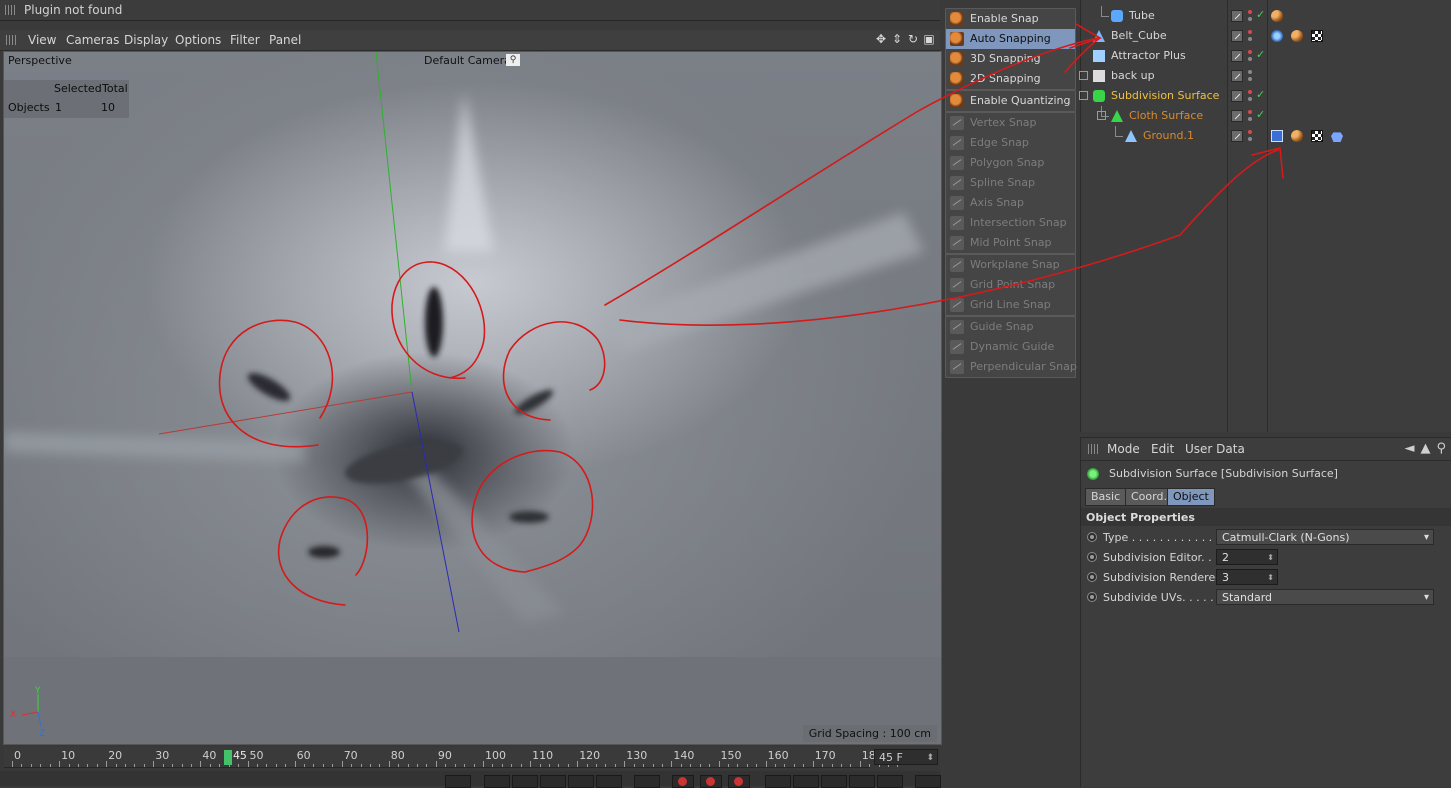  I want to click on key-position-button, so click(778, 781).